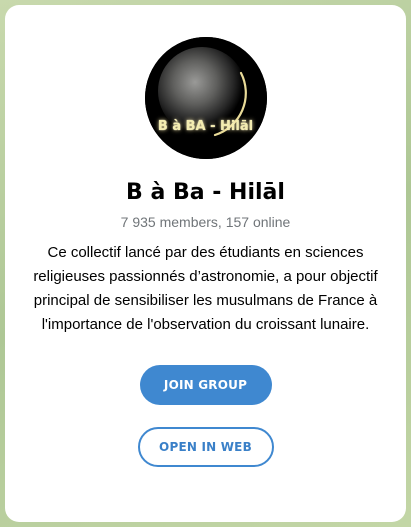 Image resolution: width=411 pixels, height=527 pixels. Describe the element at coordinates (205, 447) in the screenshot. I see `open-in-web-button: OPEN IN WEB` at that location.